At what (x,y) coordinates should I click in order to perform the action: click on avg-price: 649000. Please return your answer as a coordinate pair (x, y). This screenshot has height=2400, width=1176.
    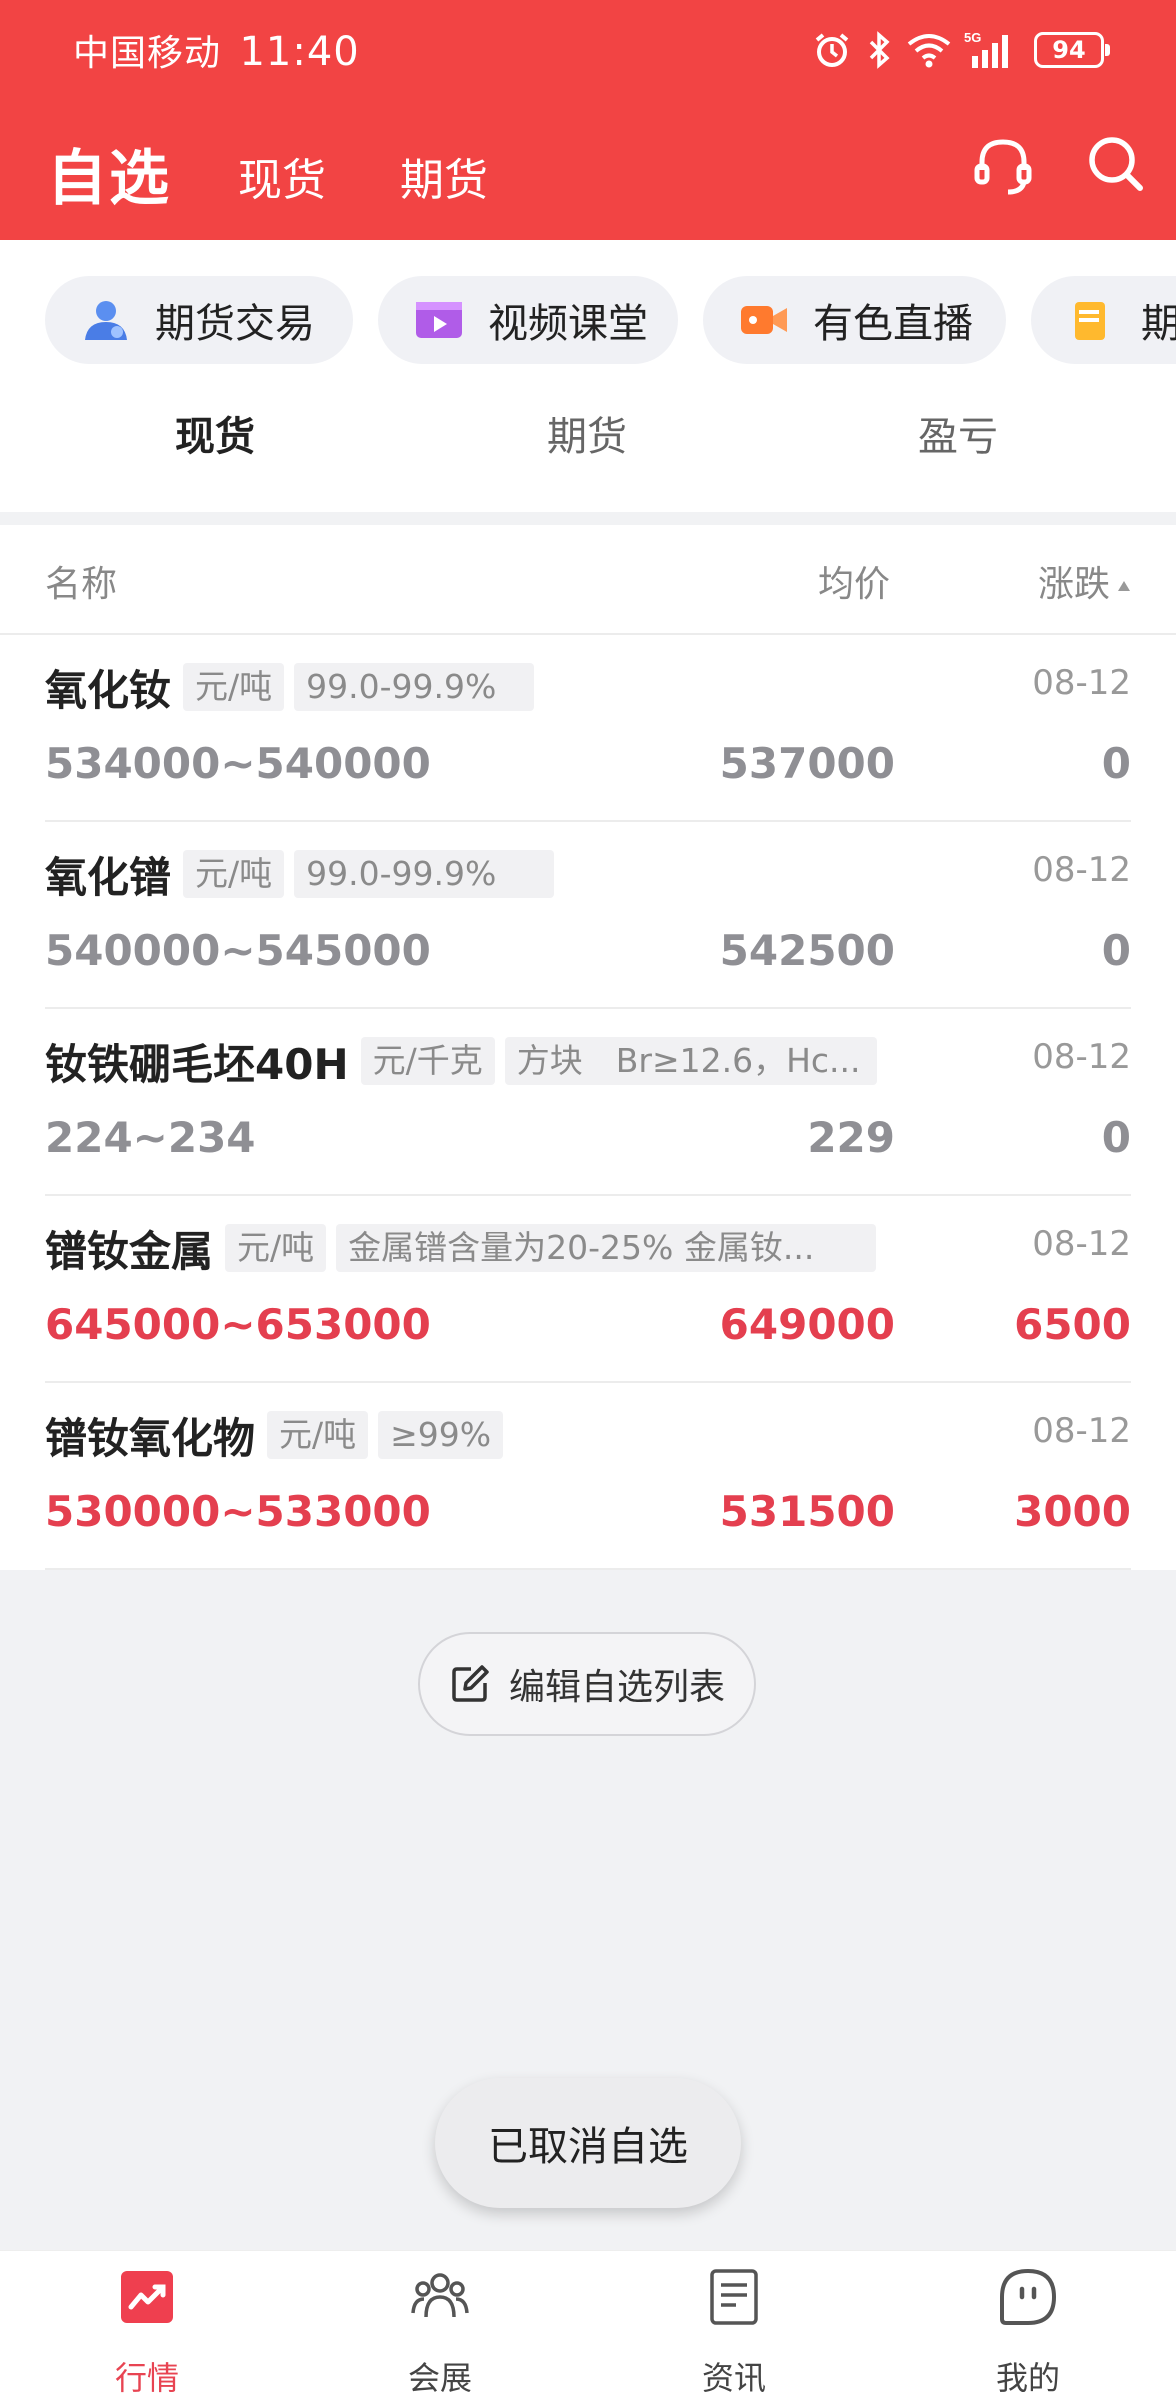
    Looking at the image, I should click on (807, 1324).